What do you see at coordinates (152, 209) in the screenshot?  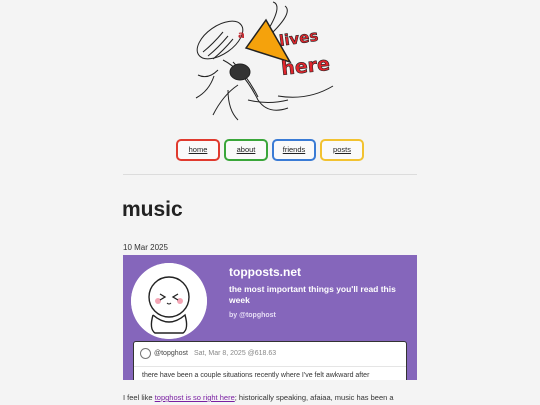 I see `post-title: music` at bounding box center [152, 209].